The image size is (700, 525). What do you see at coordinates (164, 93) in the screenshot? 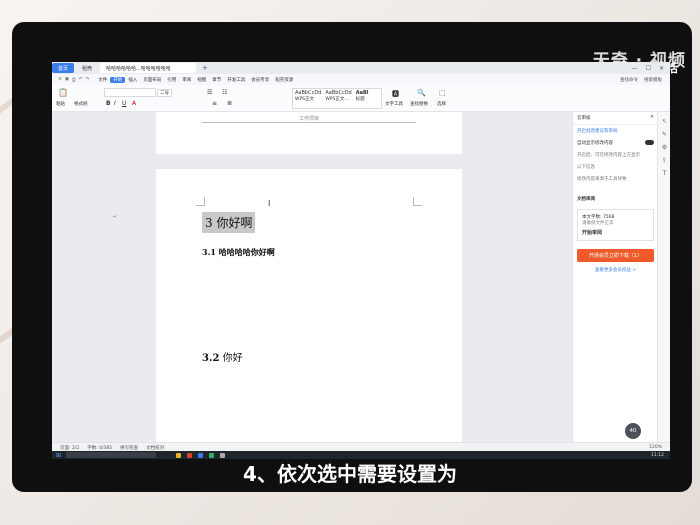
I see `font-size-select: 二号` at bounding box center [164, 93].